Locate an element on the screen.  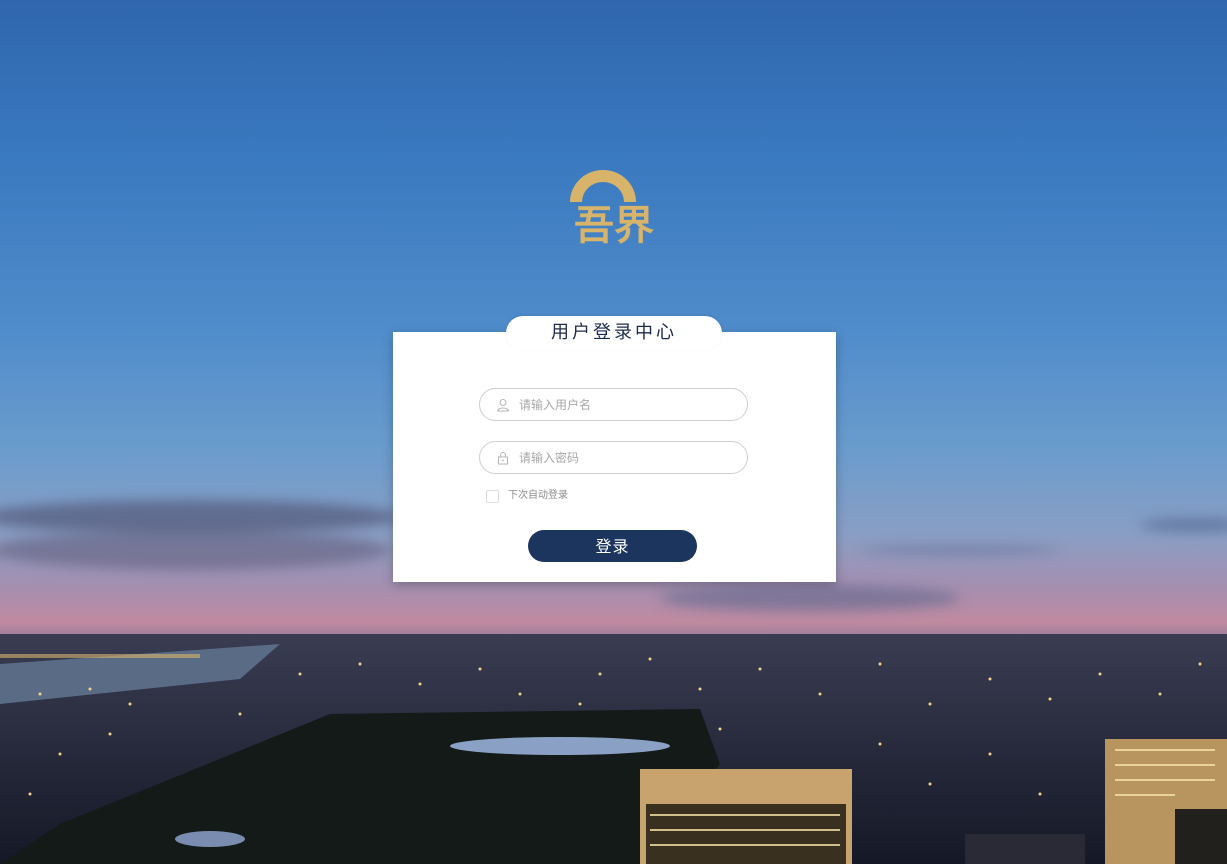
password-field is located at coordinates (613, 457).